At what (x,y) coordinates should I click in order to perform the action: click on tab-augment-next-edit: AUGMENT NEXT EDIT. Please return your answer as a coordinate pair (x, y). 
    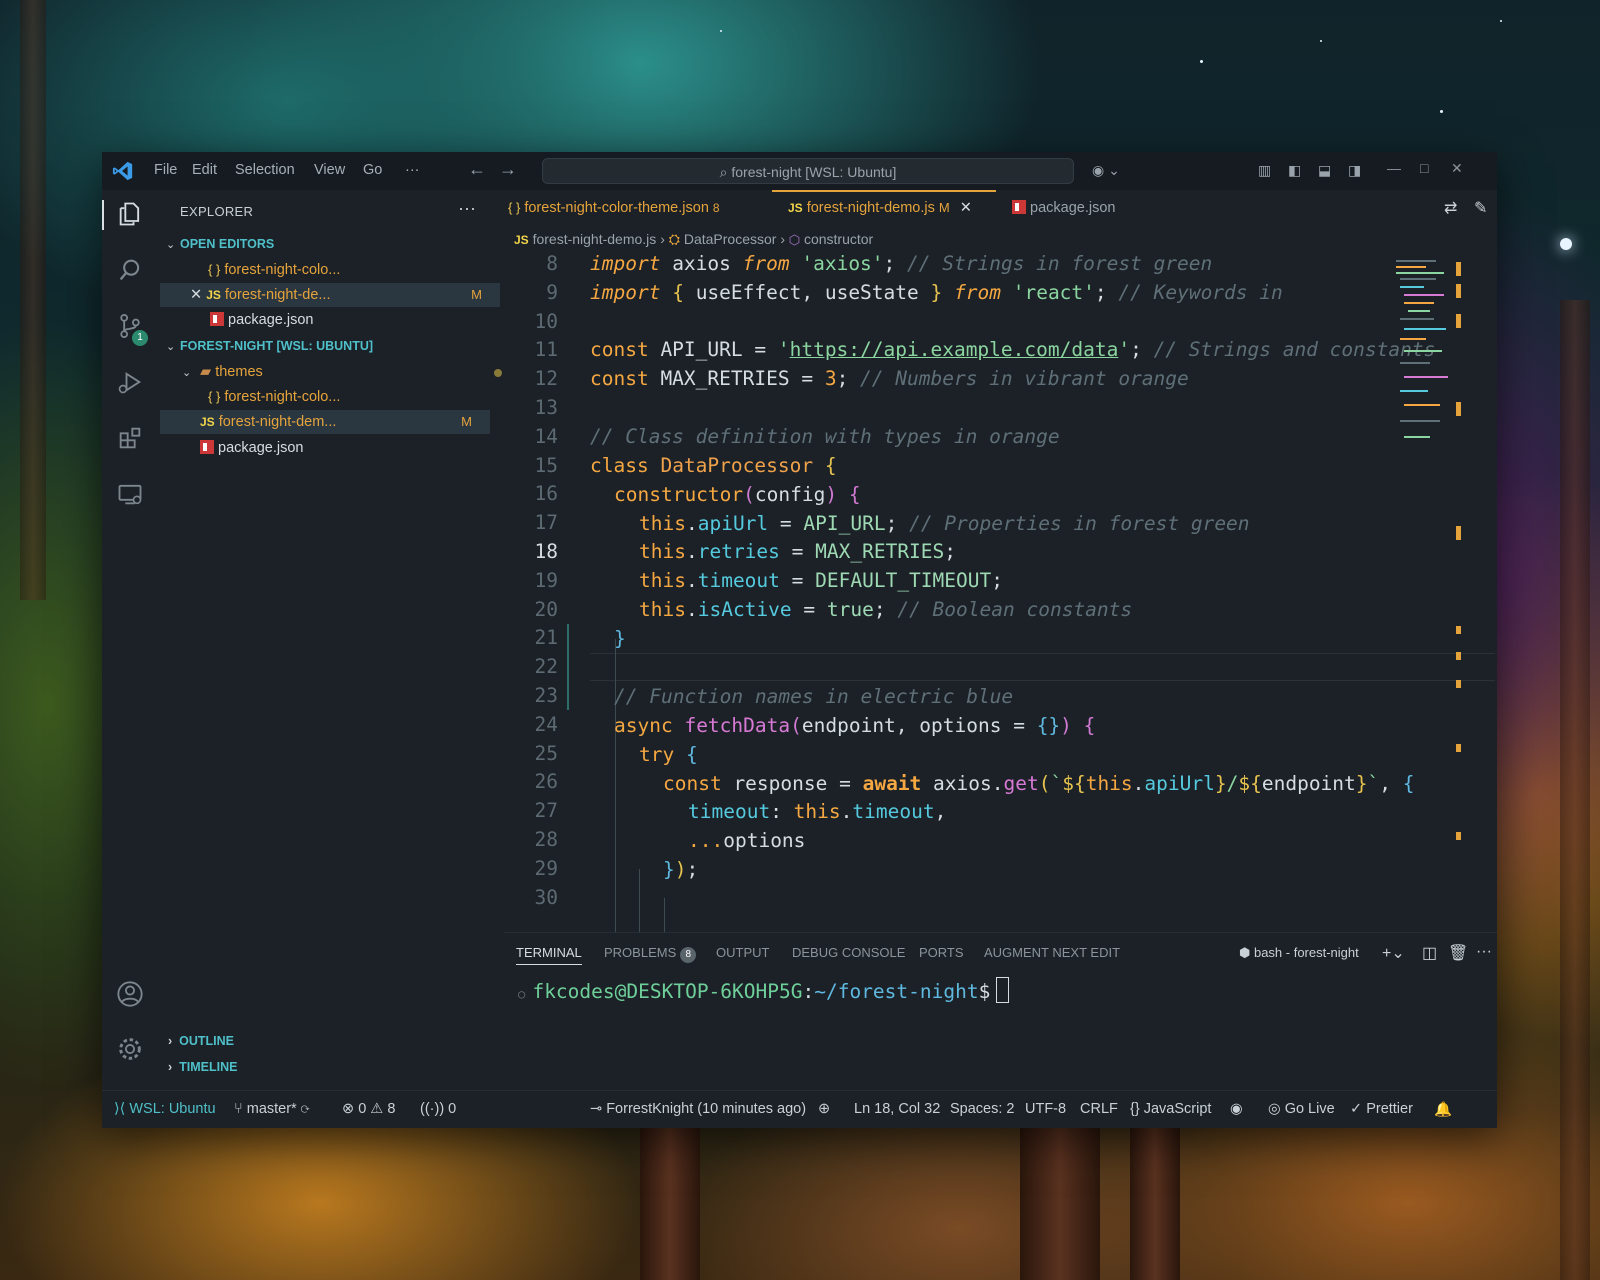
    Looking at the image, I should click on (1052, 952).